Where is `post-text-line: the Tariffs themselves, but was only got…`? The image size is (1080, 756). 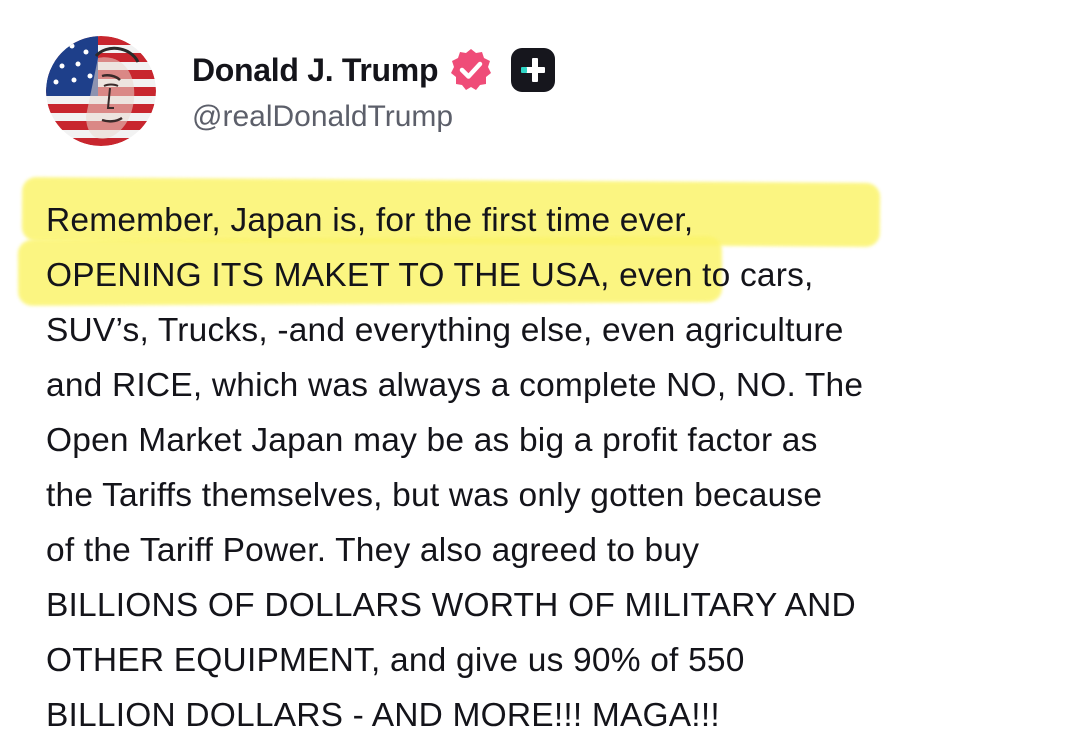
post-text-line: the Tariffs themselves, but was only got… is located at coordinates (434, 495).